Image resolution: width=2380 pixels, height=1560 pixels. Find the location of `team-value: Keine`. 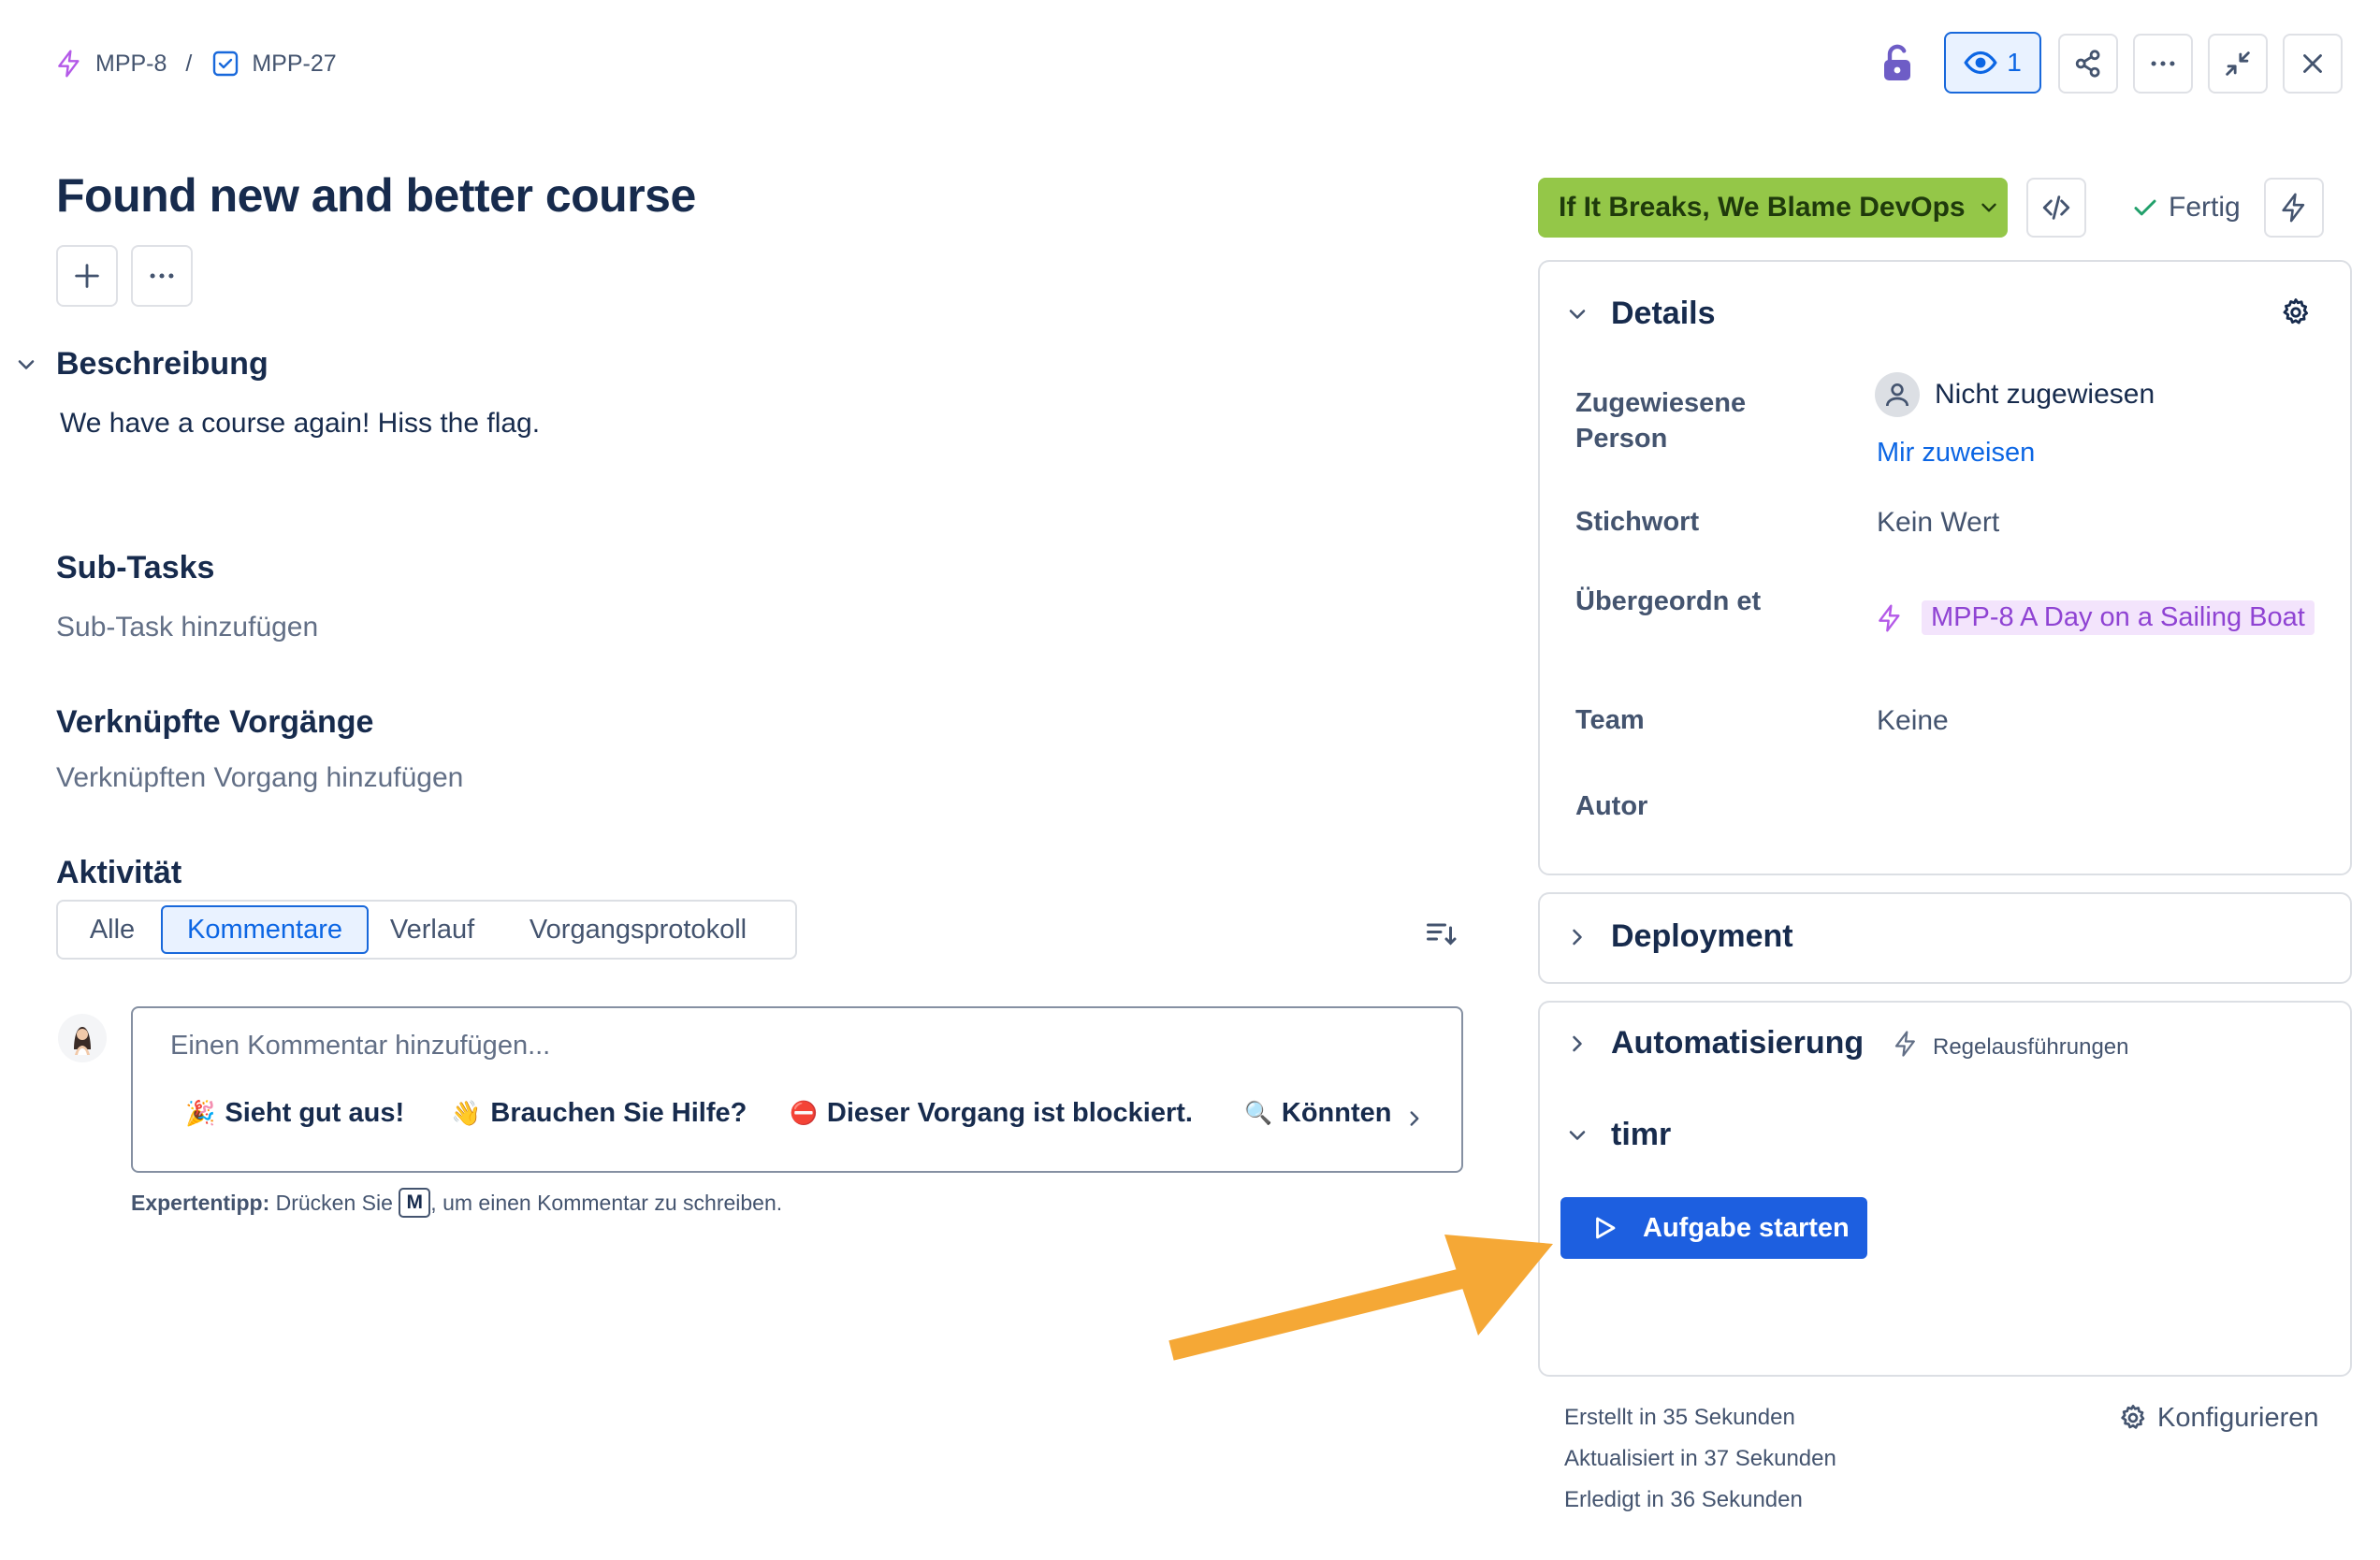

team-value: Keine is located at coordinates (1913, 721).